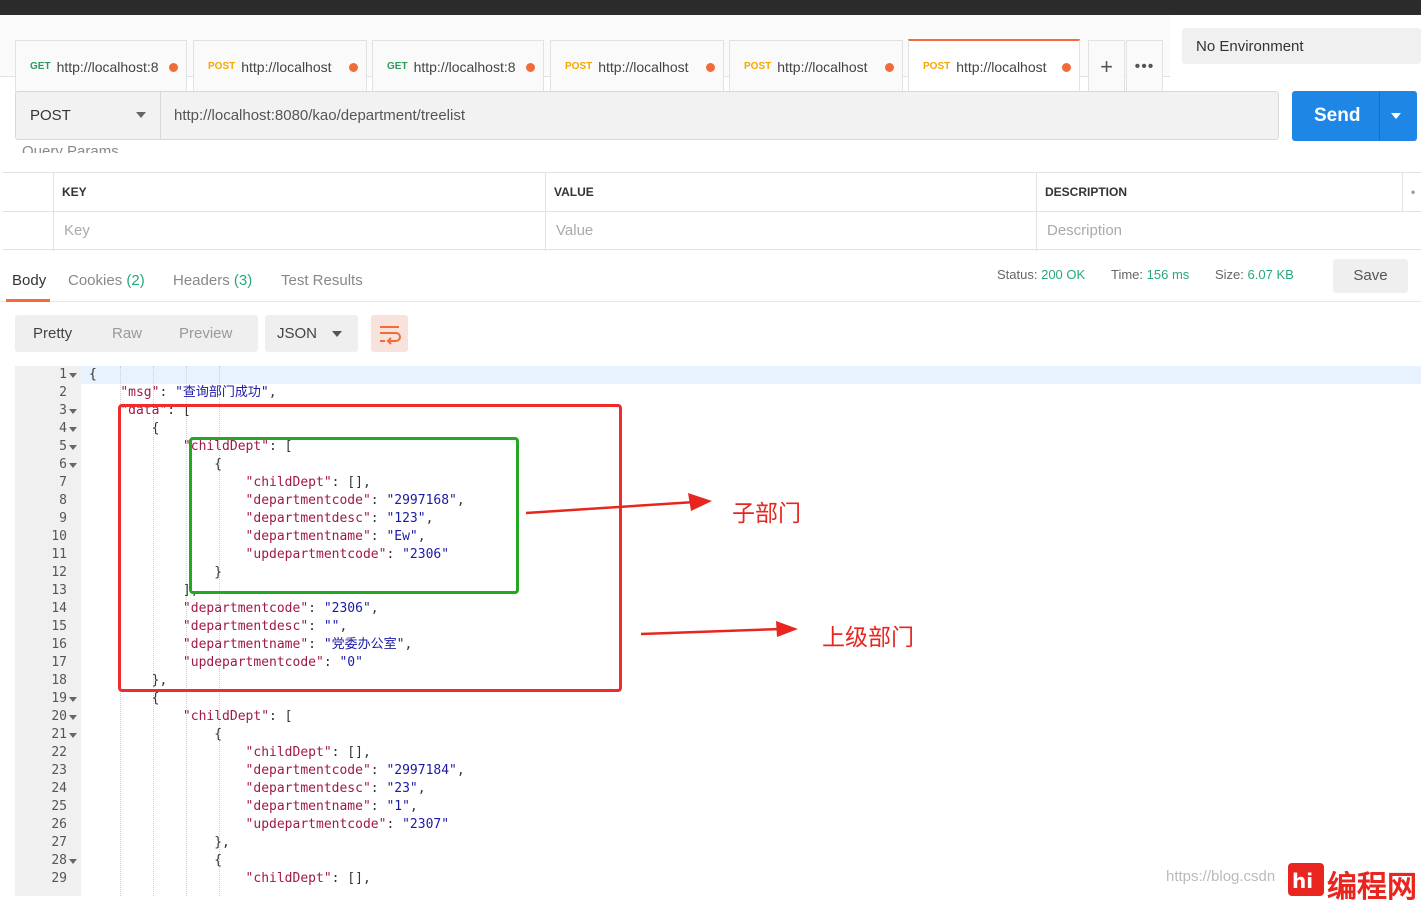 This screenshot has width=1421, height=906. Describe the element at coordinates (643, 66) in the screenshot. I see `tab-url: http://localhost` at that location.